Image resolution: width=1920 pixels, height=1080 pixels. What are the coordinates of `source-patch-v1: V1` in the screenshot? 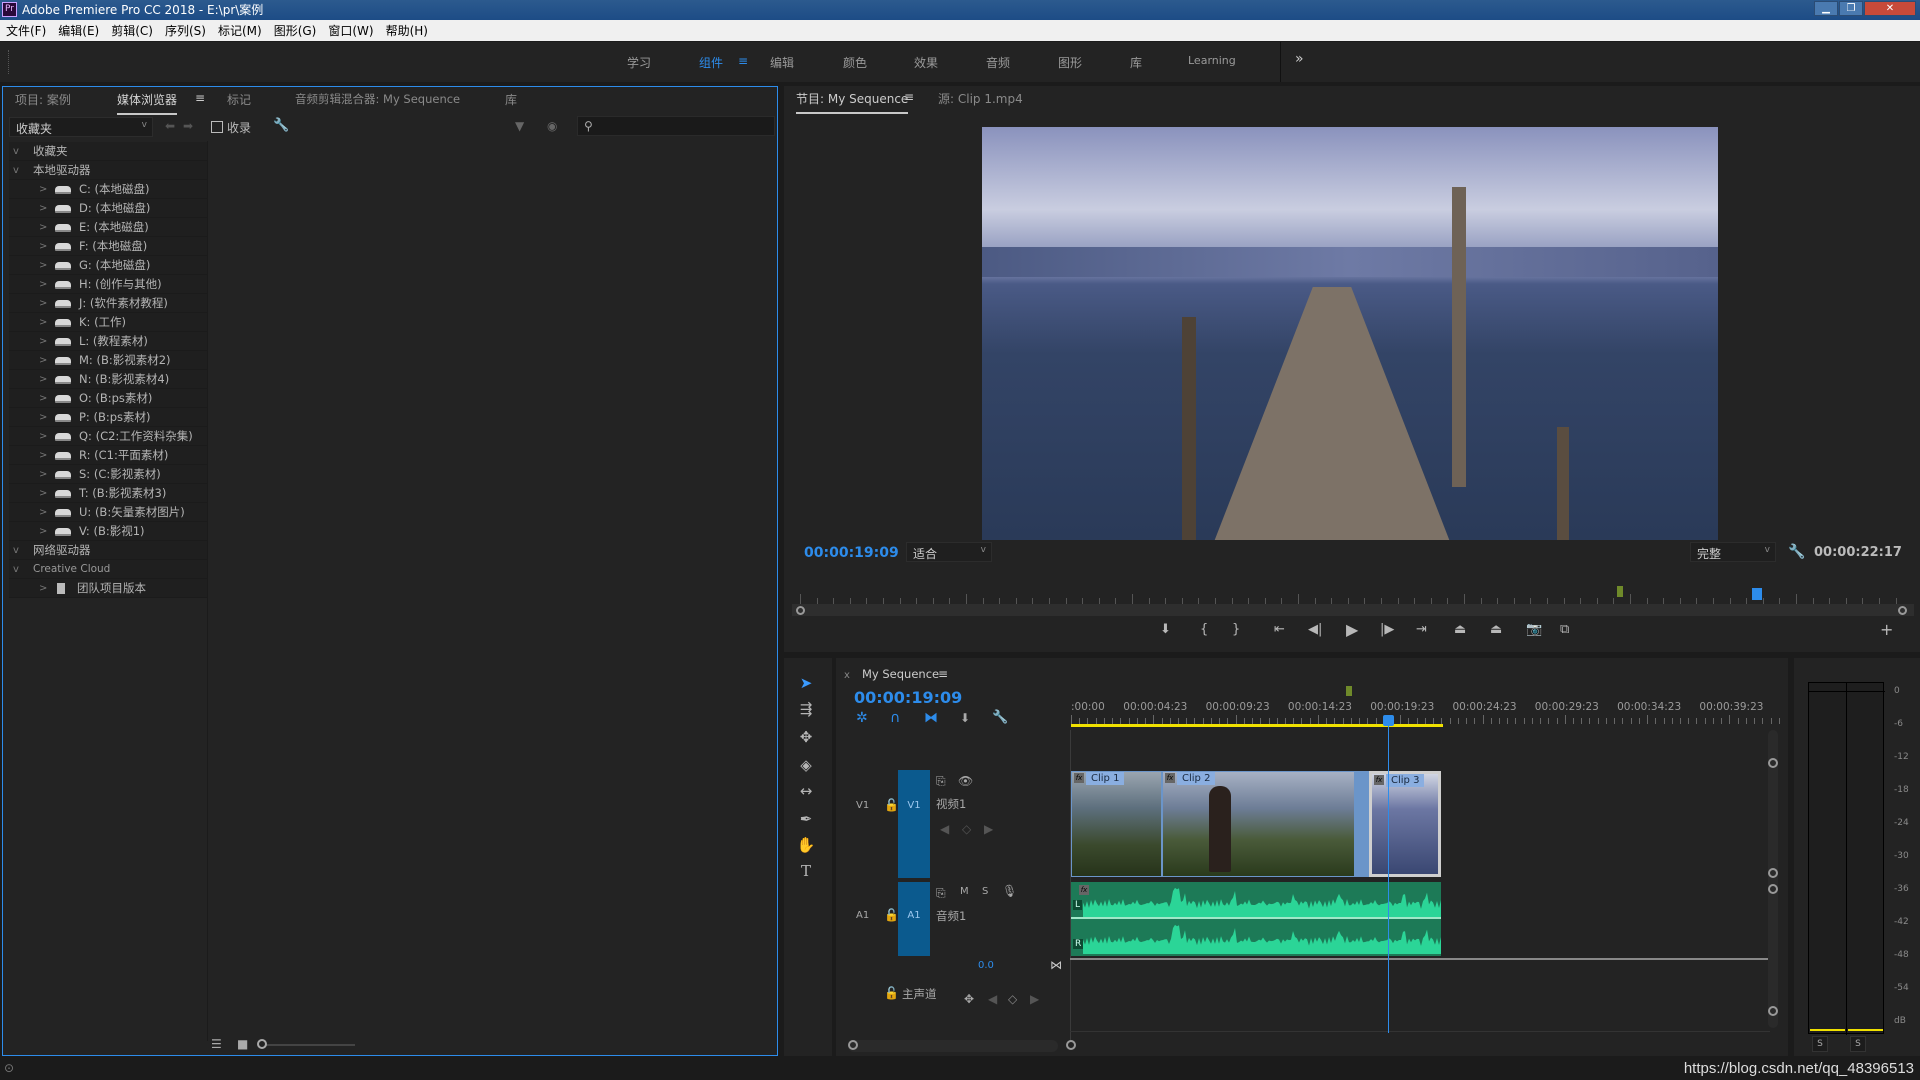 It's located at (862, 805).